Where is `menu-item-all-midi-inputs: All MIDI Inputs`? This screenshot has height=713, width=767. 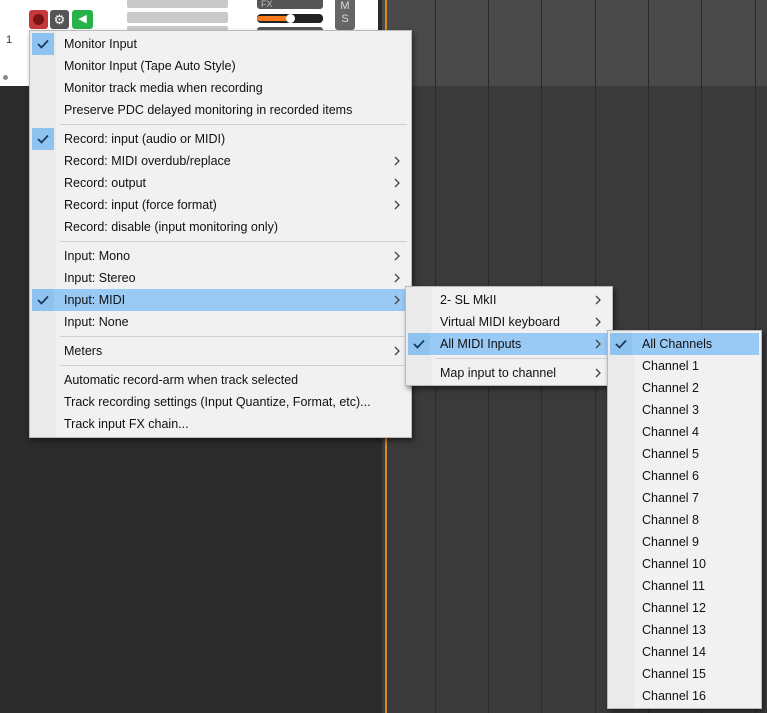
menu-item-all-midi-inputs: All MIDI Inputs is located at coordinates (509, 344).